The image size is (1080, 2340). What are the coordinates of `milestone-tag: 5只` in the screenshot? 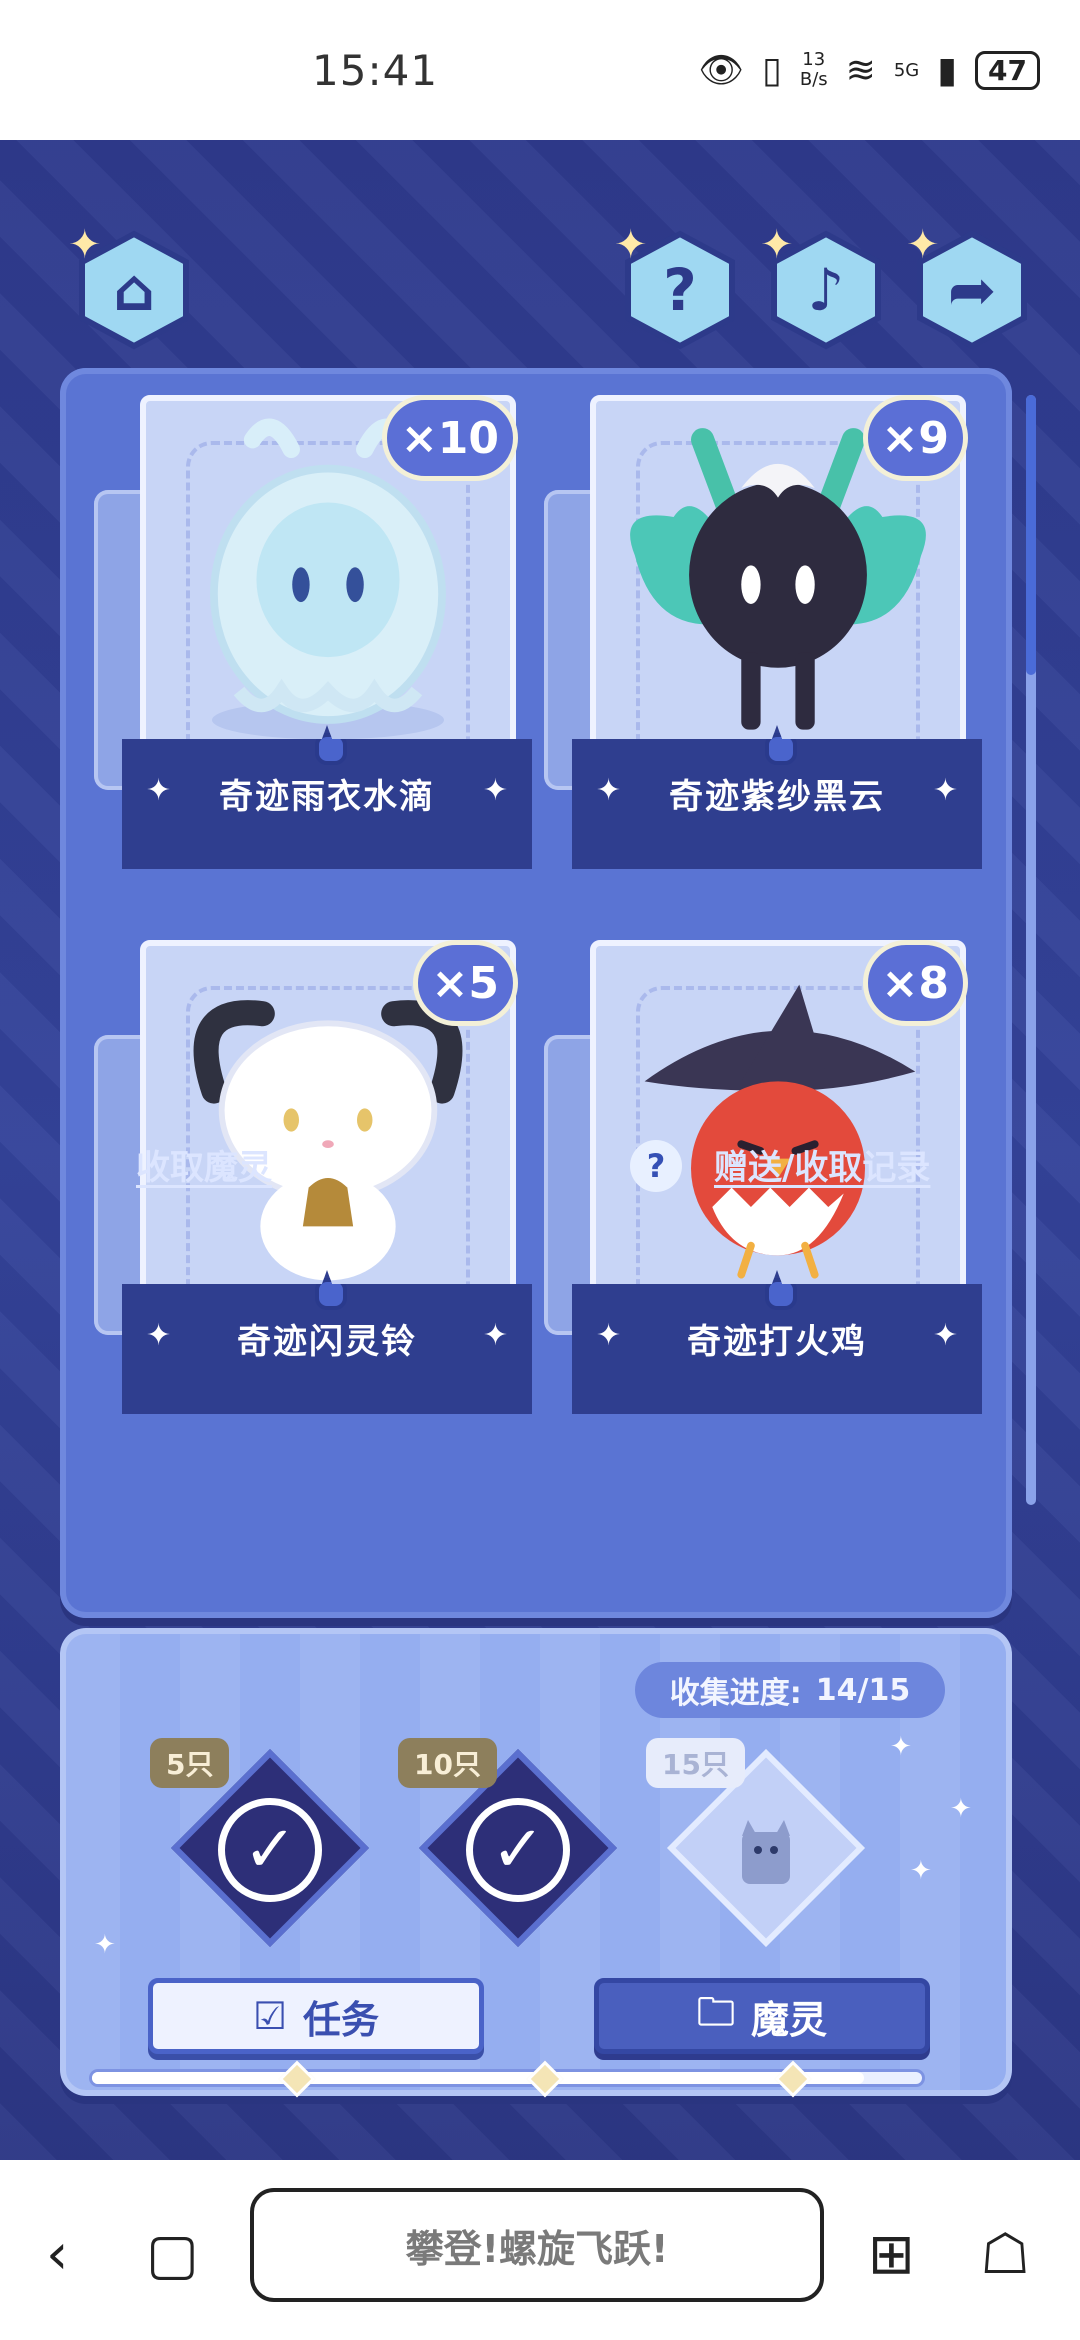 It's located at (190, 1763).